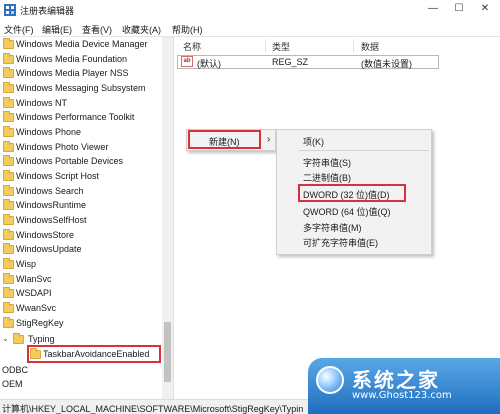  Describe the element at coordinates (36, 308) in the screenshot. I see `tree-item-label: WwanSvc` at that location.